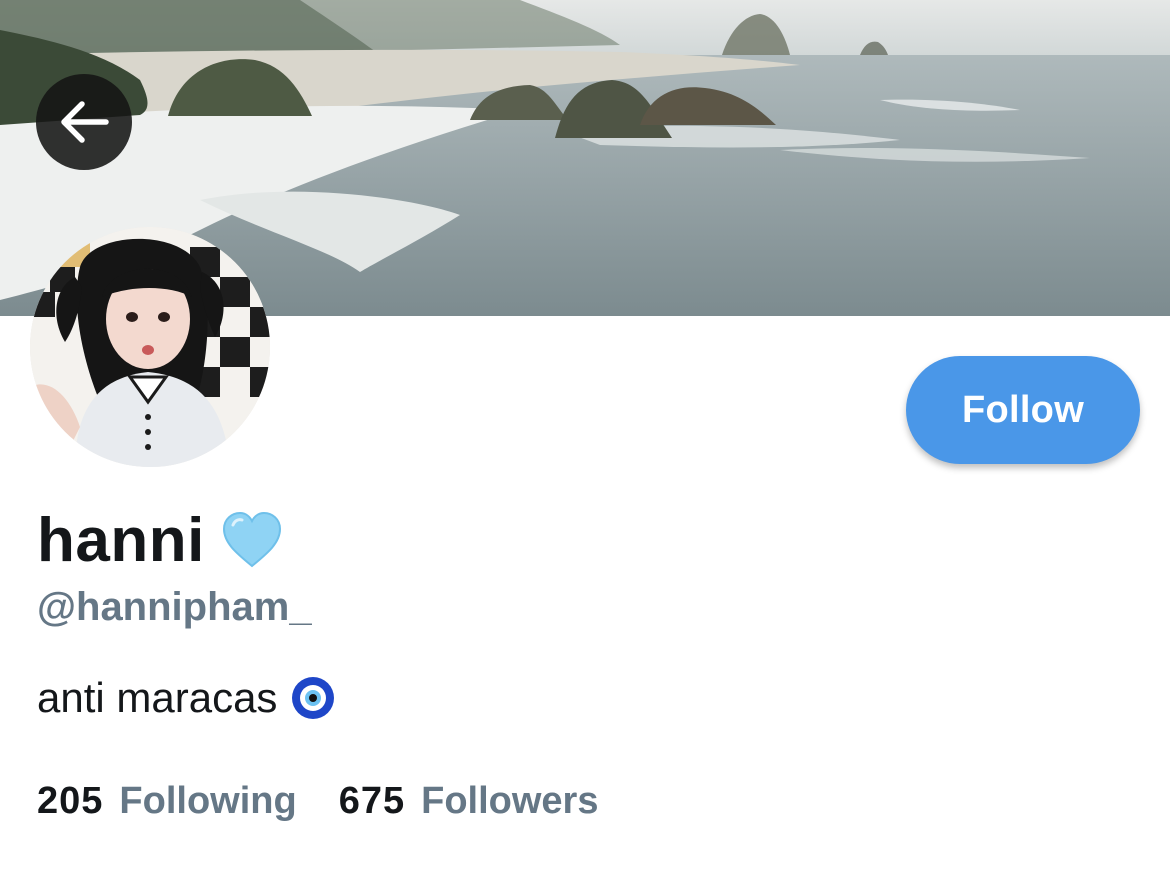 This screenshot has height=876, width=1170. I want to click on display-name-row: hanni, so click(160, 540).